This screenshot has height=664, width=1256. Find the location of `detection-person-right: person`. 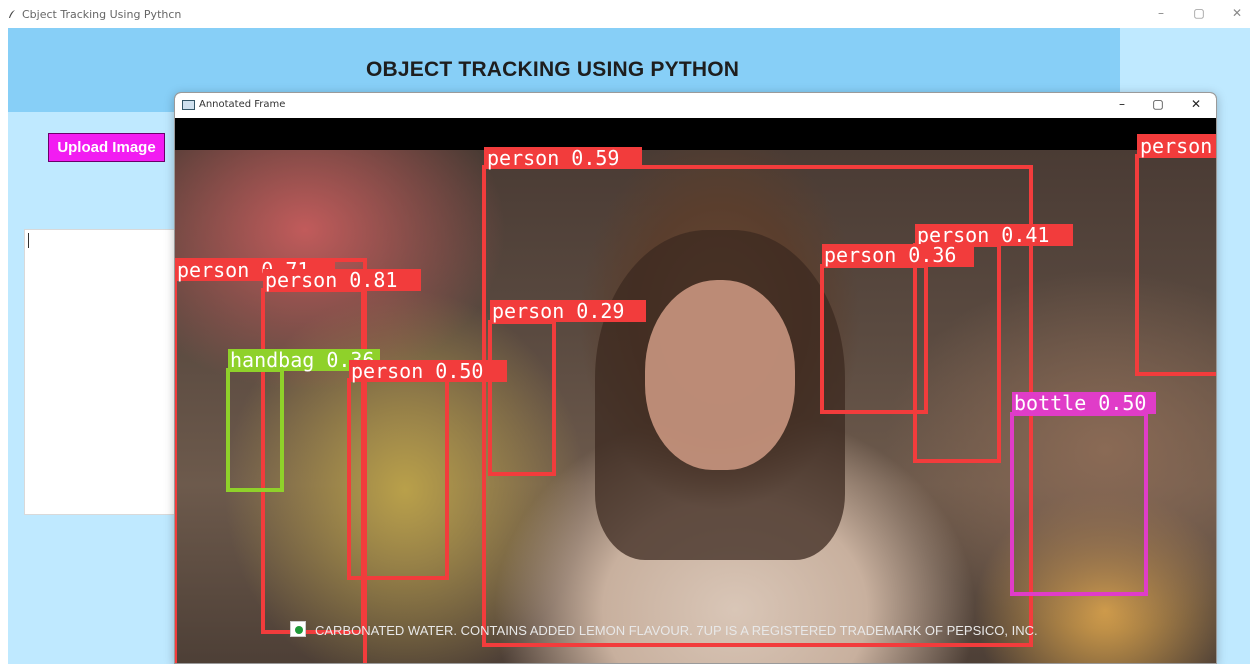

detection-person-right: person is located at coordinates (1175, 255).